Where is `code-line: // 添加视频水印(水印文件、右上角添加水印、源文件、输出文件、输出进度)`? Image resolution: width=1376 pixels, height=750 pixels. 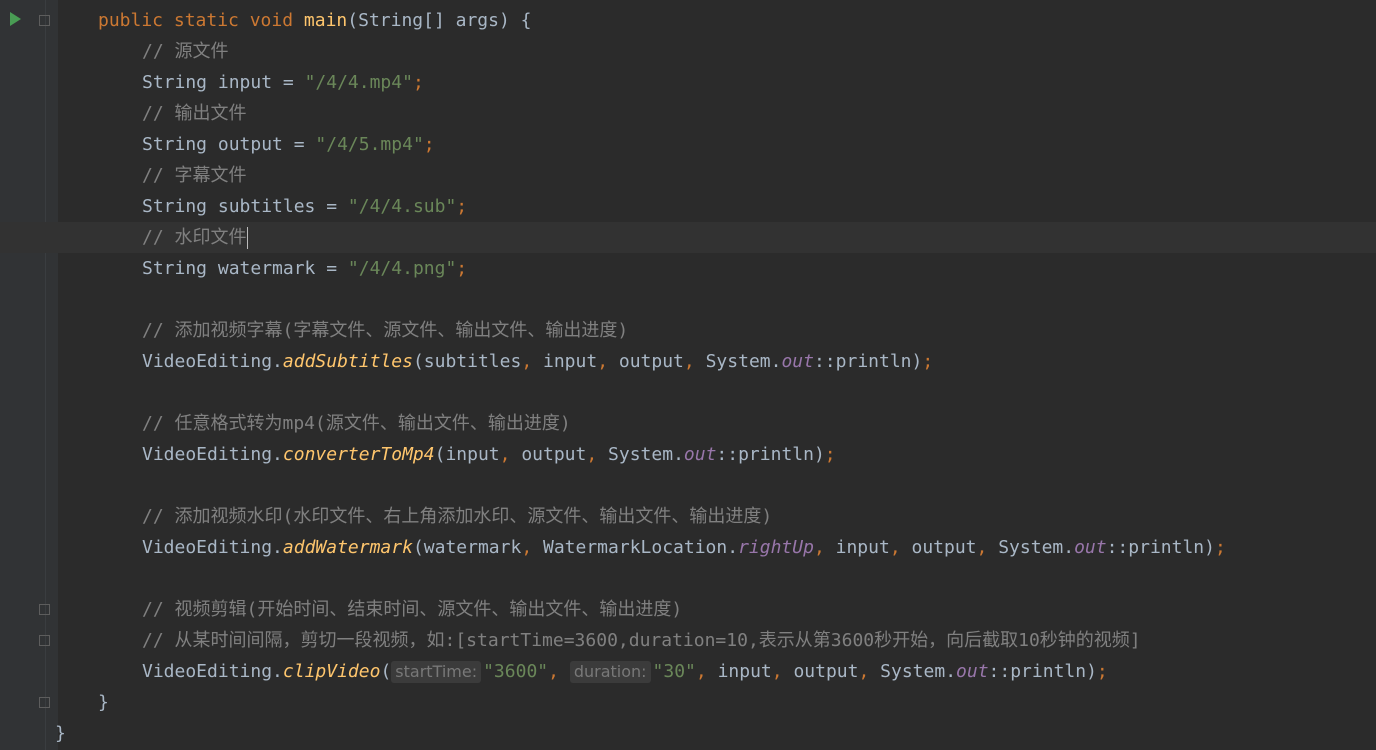 code-line: // 添加视频水印(水印文件、右上角添加水印、源文件、输出文件、输出进度) is located at coordinates (688, 516).